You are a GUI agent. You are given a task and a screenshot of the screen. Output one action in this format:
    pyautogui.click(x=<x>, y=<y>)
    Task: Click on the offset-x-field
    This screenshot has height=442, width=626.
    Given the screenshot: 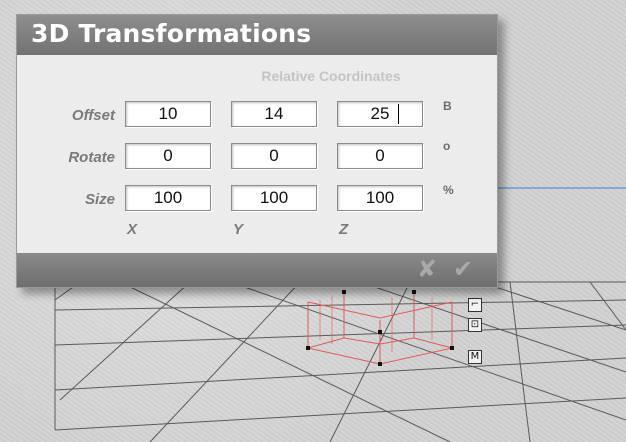 What is the action you would take?
    pyautogui.click(x=168, y=114)
    